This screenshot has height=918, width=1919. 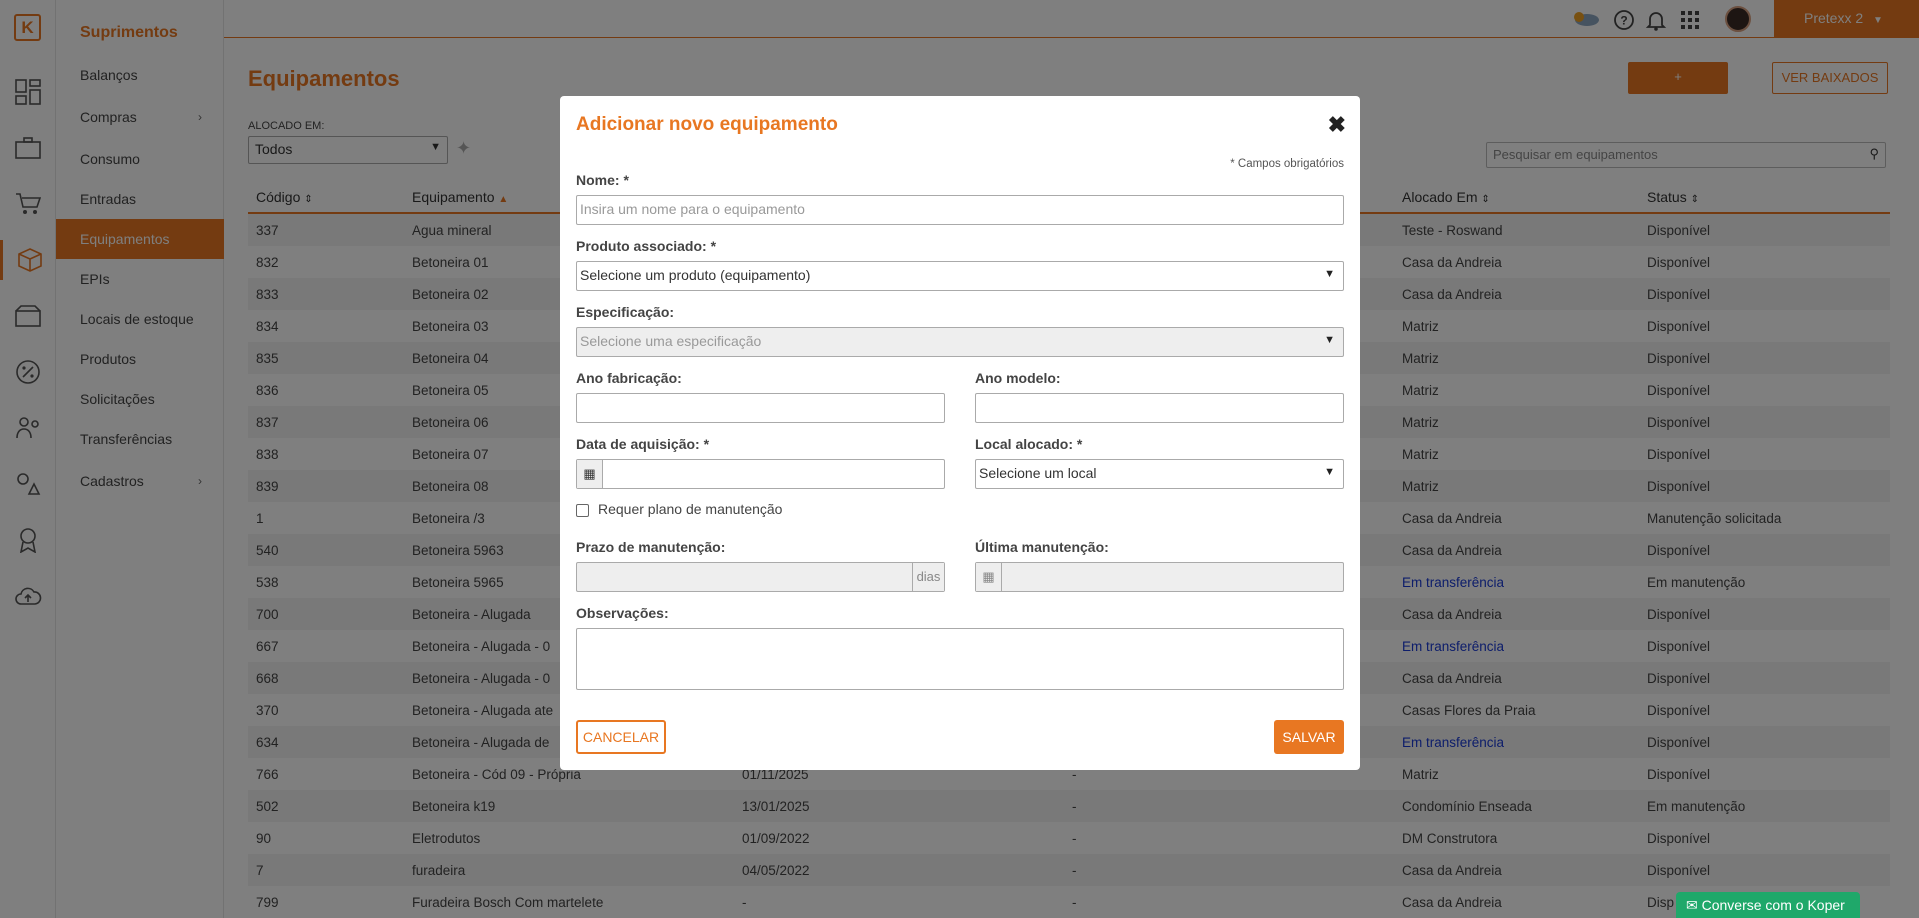 What do you see at coordinates (960, 276) in the screenshot?
I see `produto-select: Selecione um produto (equipamento) ▼` at bounding box center [960, 276].